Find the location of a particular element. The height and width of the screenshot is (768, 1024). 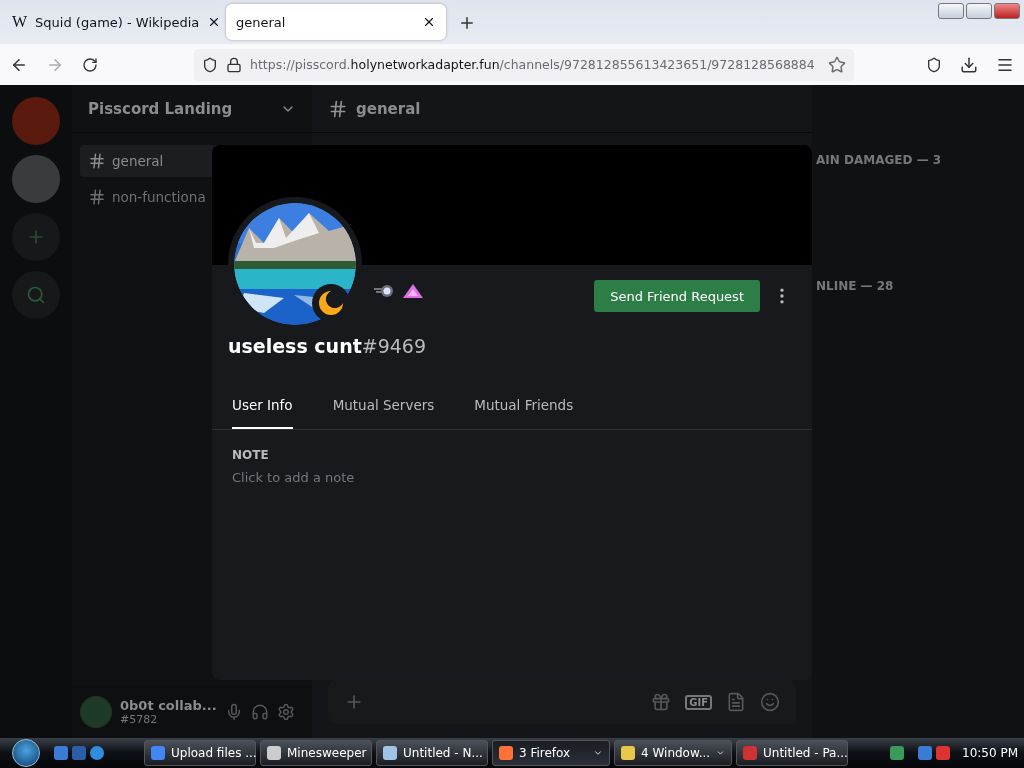

taskbar-button: Minesweeper is located at coordinates (316, 753).